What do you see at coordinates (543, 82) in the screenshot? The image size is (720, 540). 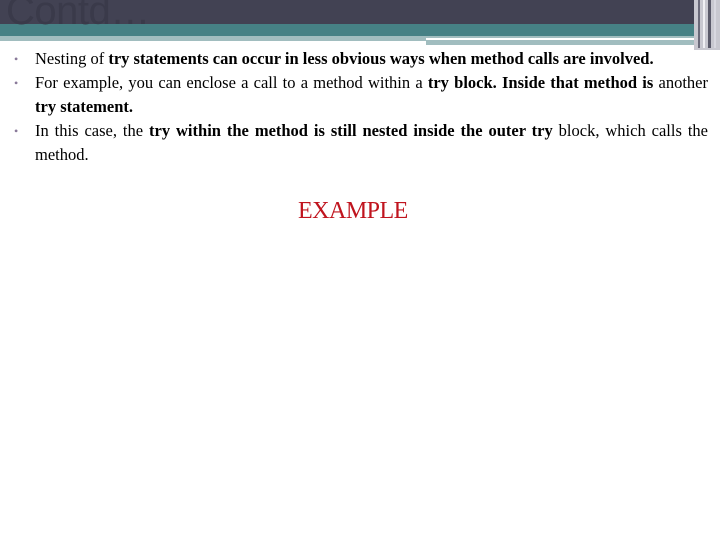 I see `bold-text-run: try block. Inside that method is` at bounding box center [543, 82].